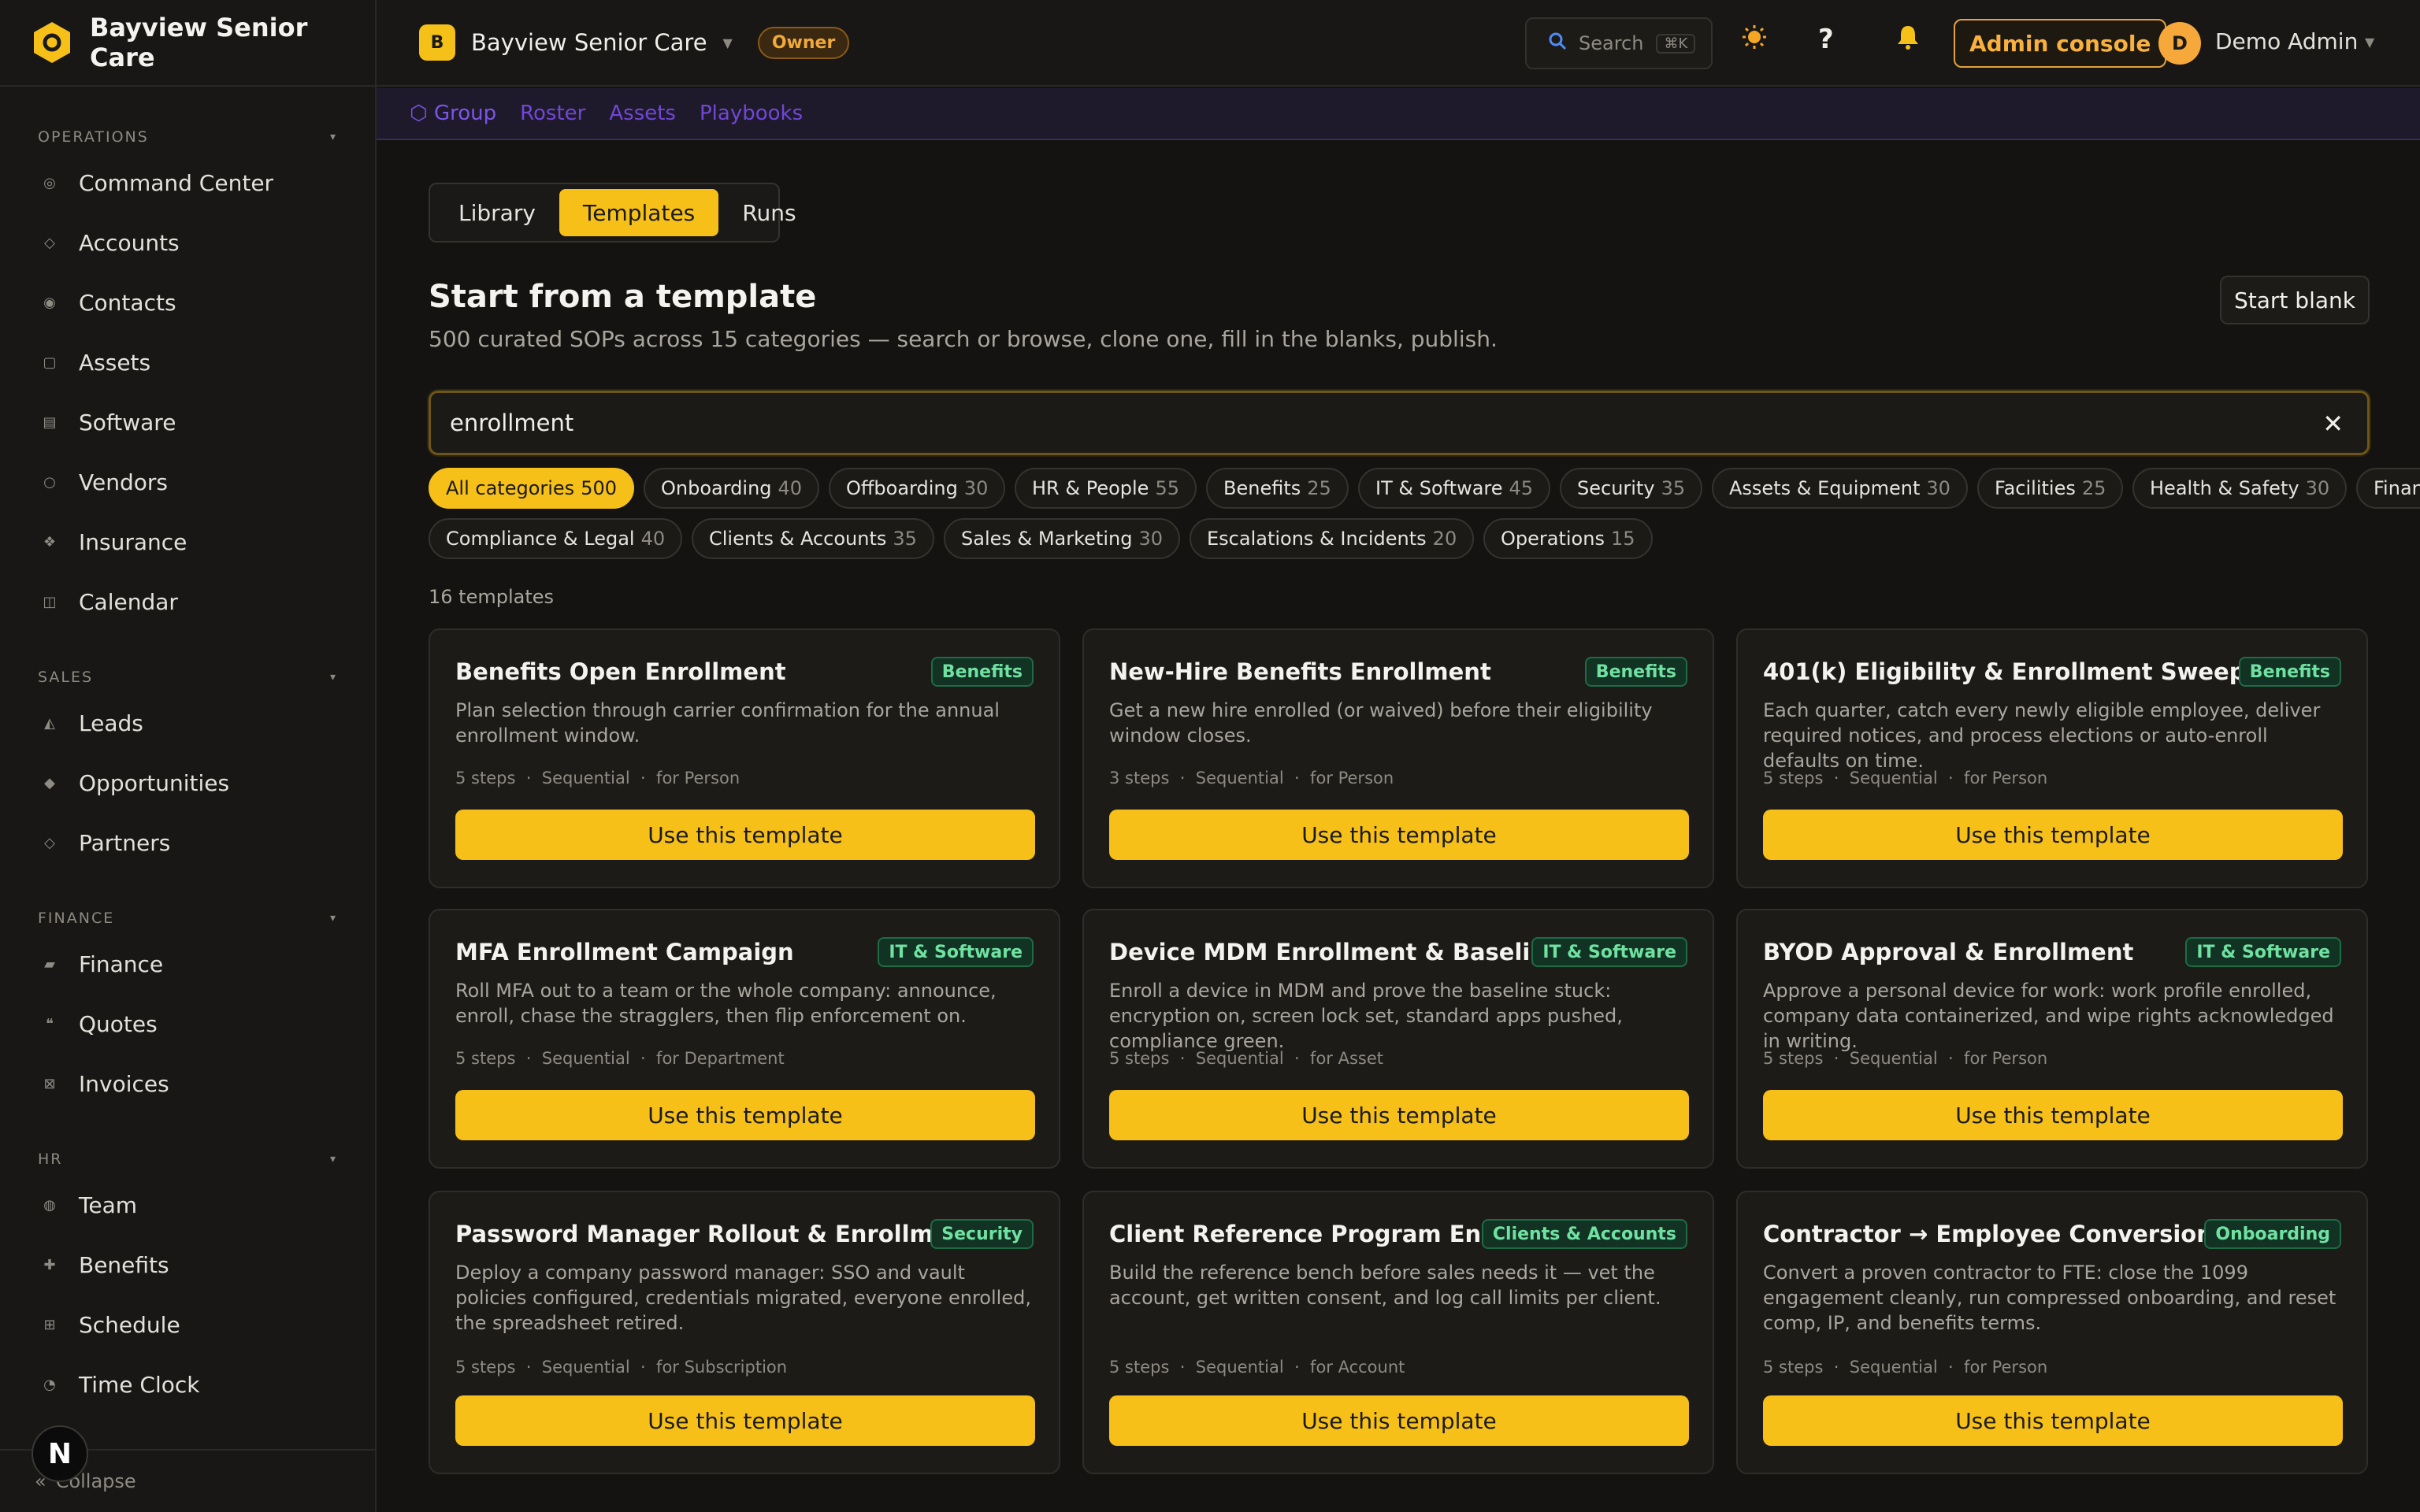 This screenshot has width=2420, height=1512. What do you see at coordinates (2369, 42) in the screenshot?
I see `user-menu-chevron-icon: ▼` at bounding box center [2369, 42].